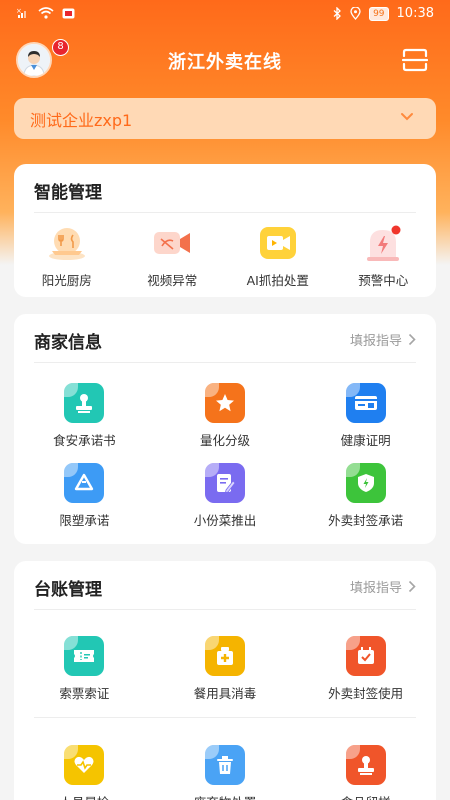 The width and height of the screenshot is (450, 800). I want to click on merchant-item-label: 健康证明, so click(365, 440).